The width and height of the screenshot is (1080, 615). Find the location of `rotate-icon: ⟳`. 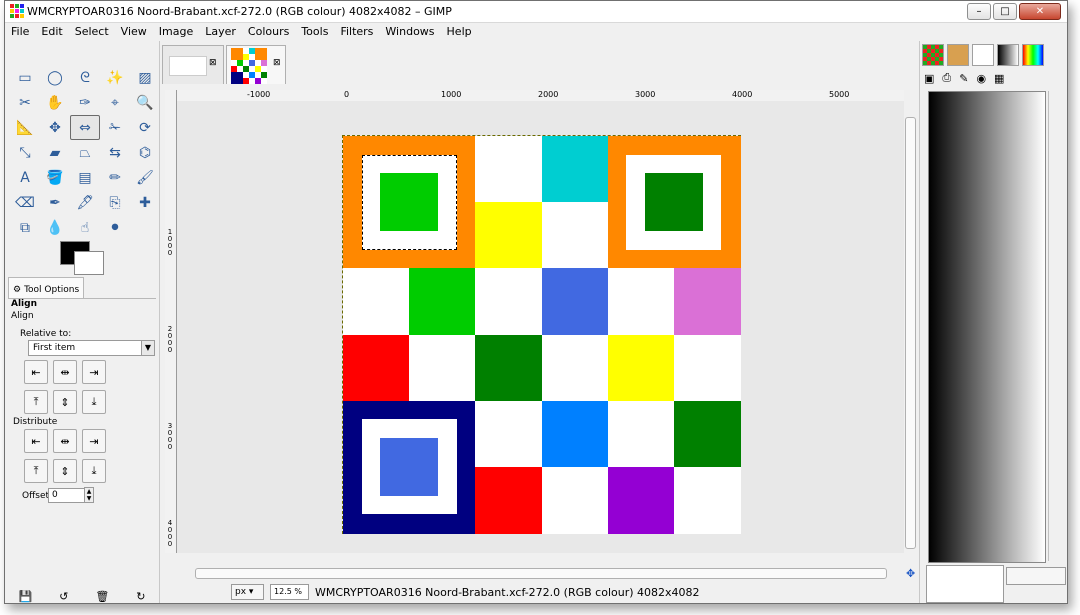

rotate-icon: ⟳ is located at coordinates (145, 127).